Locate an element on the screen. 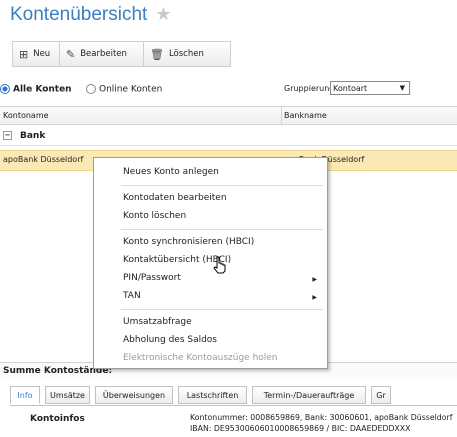 The height and width of the screenshot is (437, 457). radio-online-accounts-indicator is located at coordinates (91, 89).